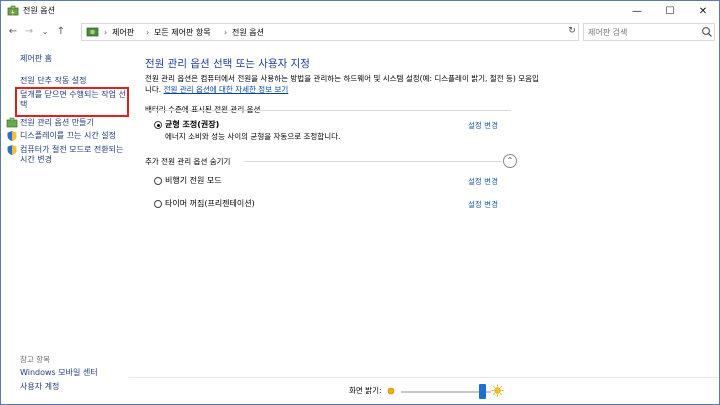 This screenshot has width=720, height=405. I want to click on sidebar-sleep-time: 컴퓨터가 절전 모드로 전환되는 시간 변경, so click(74, 155).